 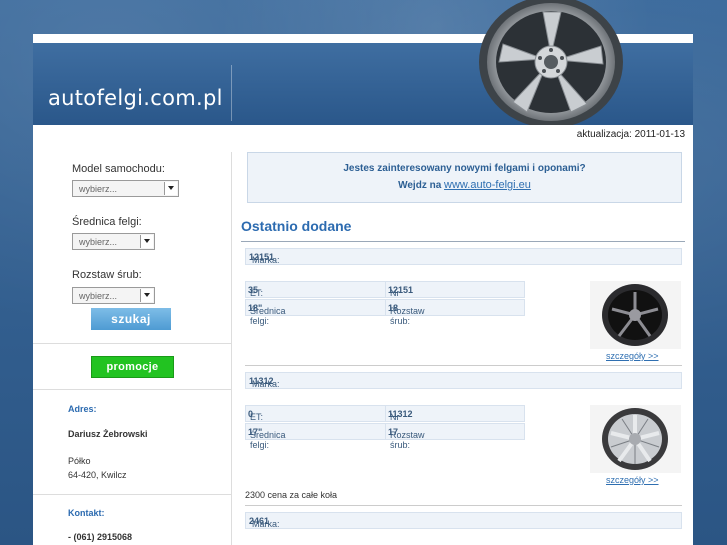 What do you see at coordinates (97, 475) in the screenshot?
I see `address-line2: 64-420, Kwilcz` at bounding box center [97, 475].